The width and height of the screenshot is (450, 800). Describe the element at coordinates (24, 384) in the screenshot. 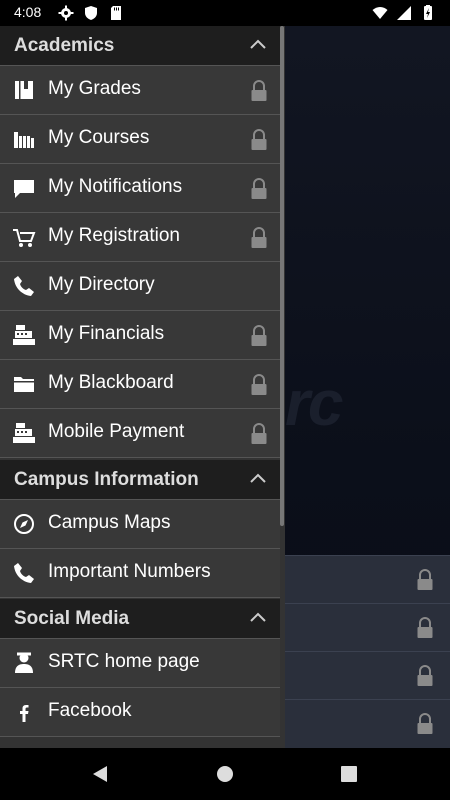

I see `folder-icon` at that location.